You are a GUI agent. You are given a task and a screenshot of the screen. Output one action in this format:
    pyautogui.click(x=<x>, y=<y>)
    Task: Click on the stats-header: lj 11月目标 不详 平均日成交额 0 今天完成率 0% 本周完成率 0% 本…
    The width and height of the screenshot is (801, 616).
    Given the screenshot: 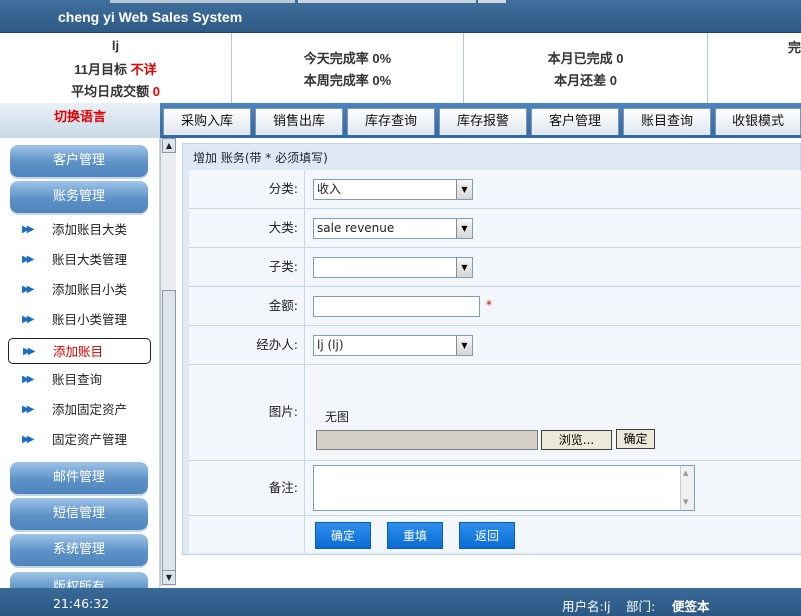 What is the action you would take?
    pyautogui.click(x=400, y=68)
    